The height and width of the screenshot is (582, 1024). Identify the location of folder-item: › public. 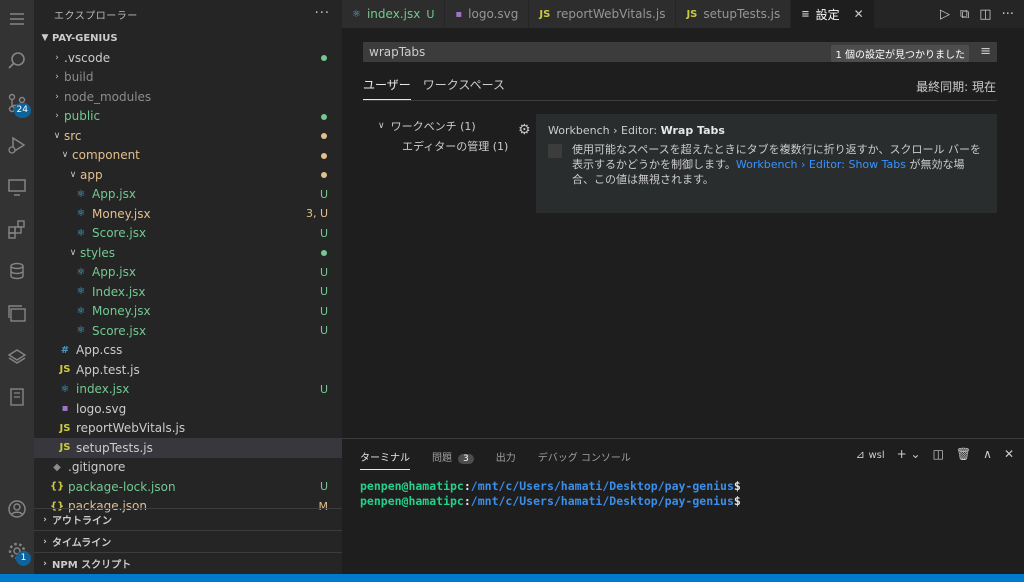
(188, 117).